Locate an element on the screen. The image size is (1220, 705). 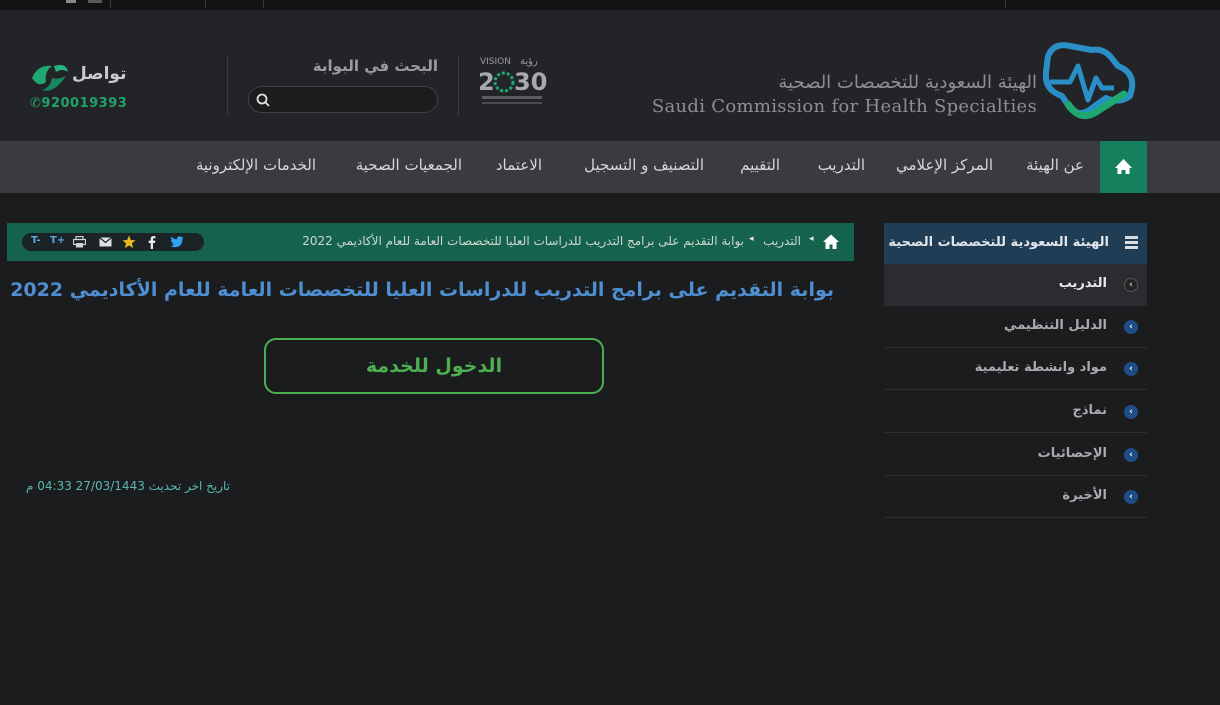
breadcrumb-item-training: التدريب is located at coordinates (782, 241).